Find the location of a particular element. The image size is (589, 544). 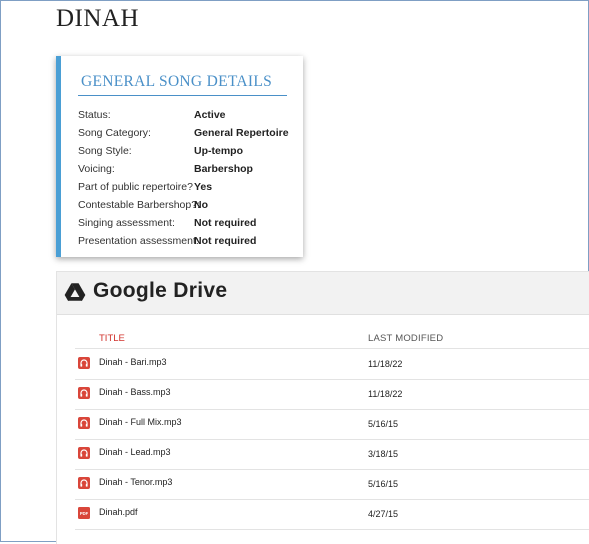

file-row: Dinah - Bari.mp3 11/18/22 is located at coordinates (332, 364).